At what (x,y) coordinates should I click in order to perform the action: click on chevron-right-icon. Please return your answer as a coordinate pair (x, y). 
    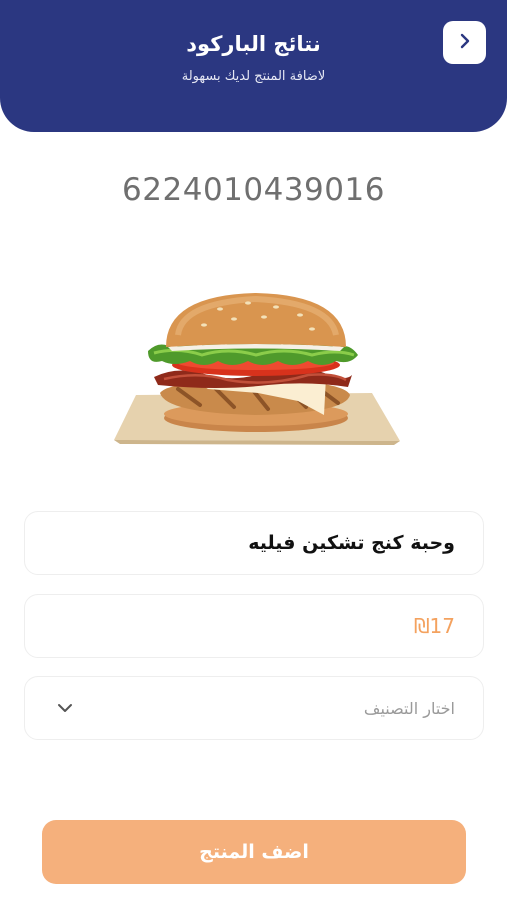
    Looking at the image, I should click on (465, 43).